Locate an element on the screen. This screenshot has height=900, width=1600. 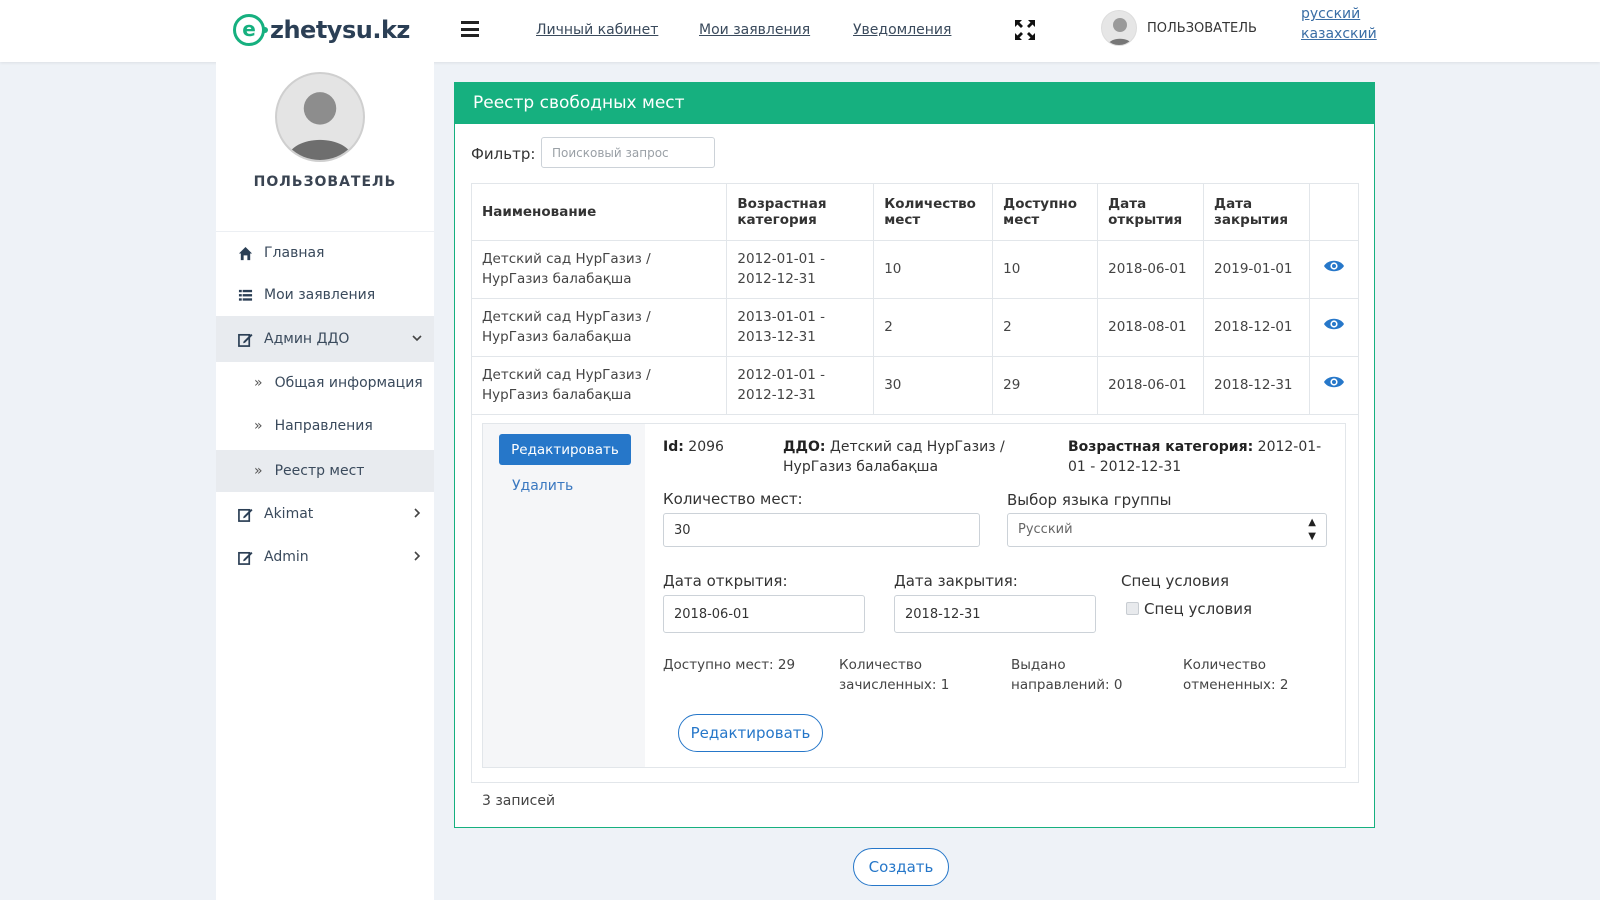
column-header: Возрастная категория is located at coordinates (800, 212).